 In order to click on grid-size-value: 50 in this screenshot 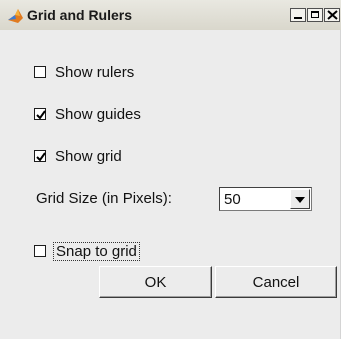, I will do `click(232, 199)`.